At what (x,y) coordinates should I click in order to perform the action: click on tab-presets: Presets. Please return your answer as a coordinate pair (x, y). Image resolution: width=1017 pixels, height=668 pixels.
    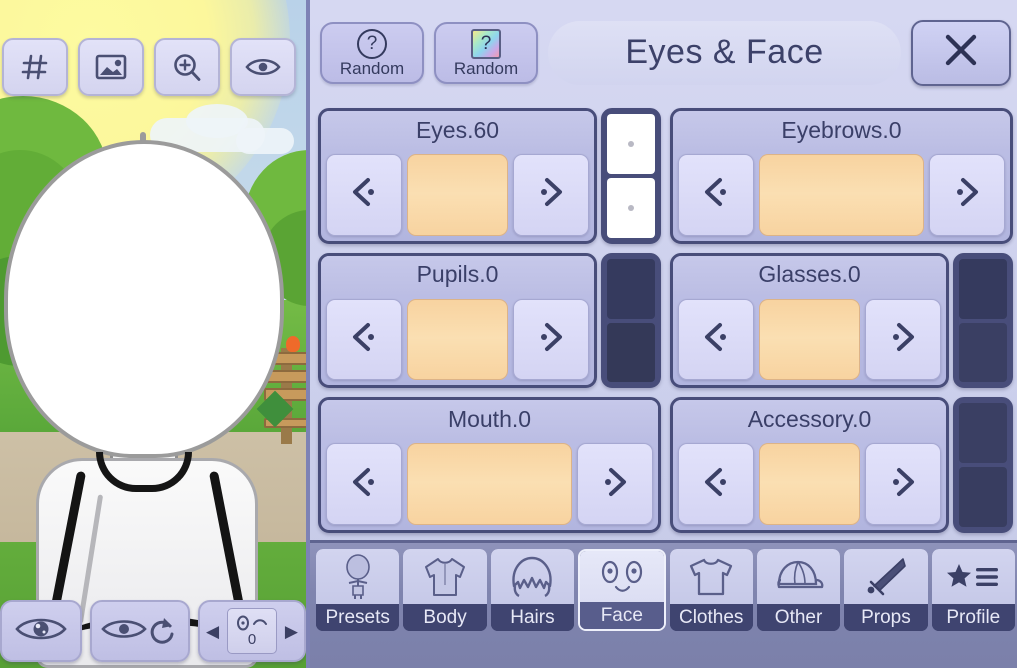
    Looking at the image, I should click on (358, 590).